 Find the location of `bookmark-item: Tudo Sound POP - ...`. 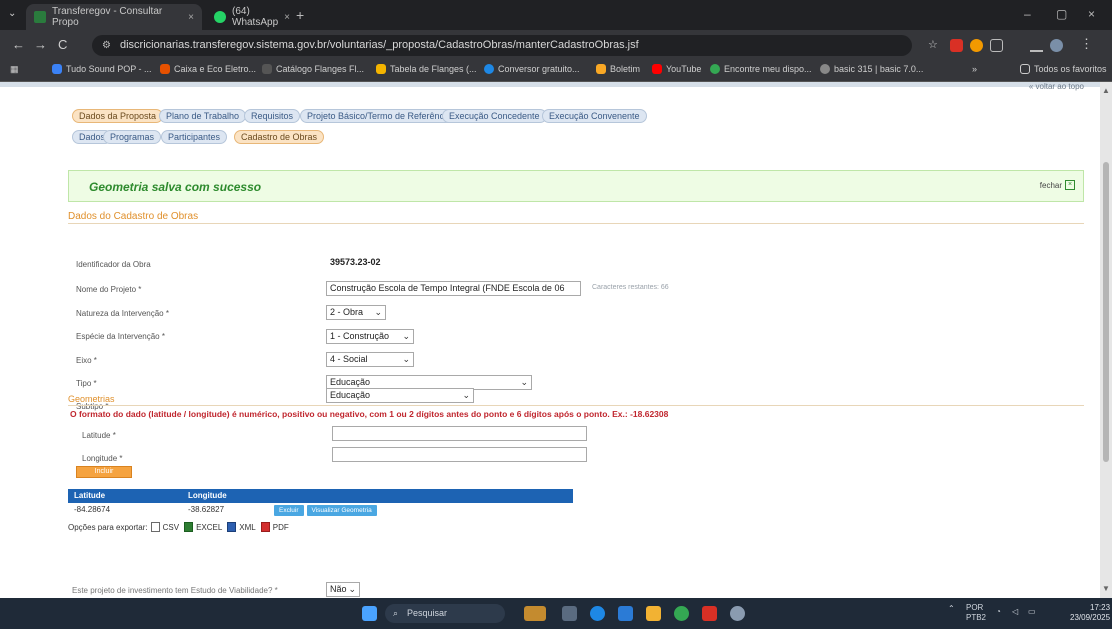

bookmark-item: Tudo Sound POP - ... is located at coordinates (102, 69).